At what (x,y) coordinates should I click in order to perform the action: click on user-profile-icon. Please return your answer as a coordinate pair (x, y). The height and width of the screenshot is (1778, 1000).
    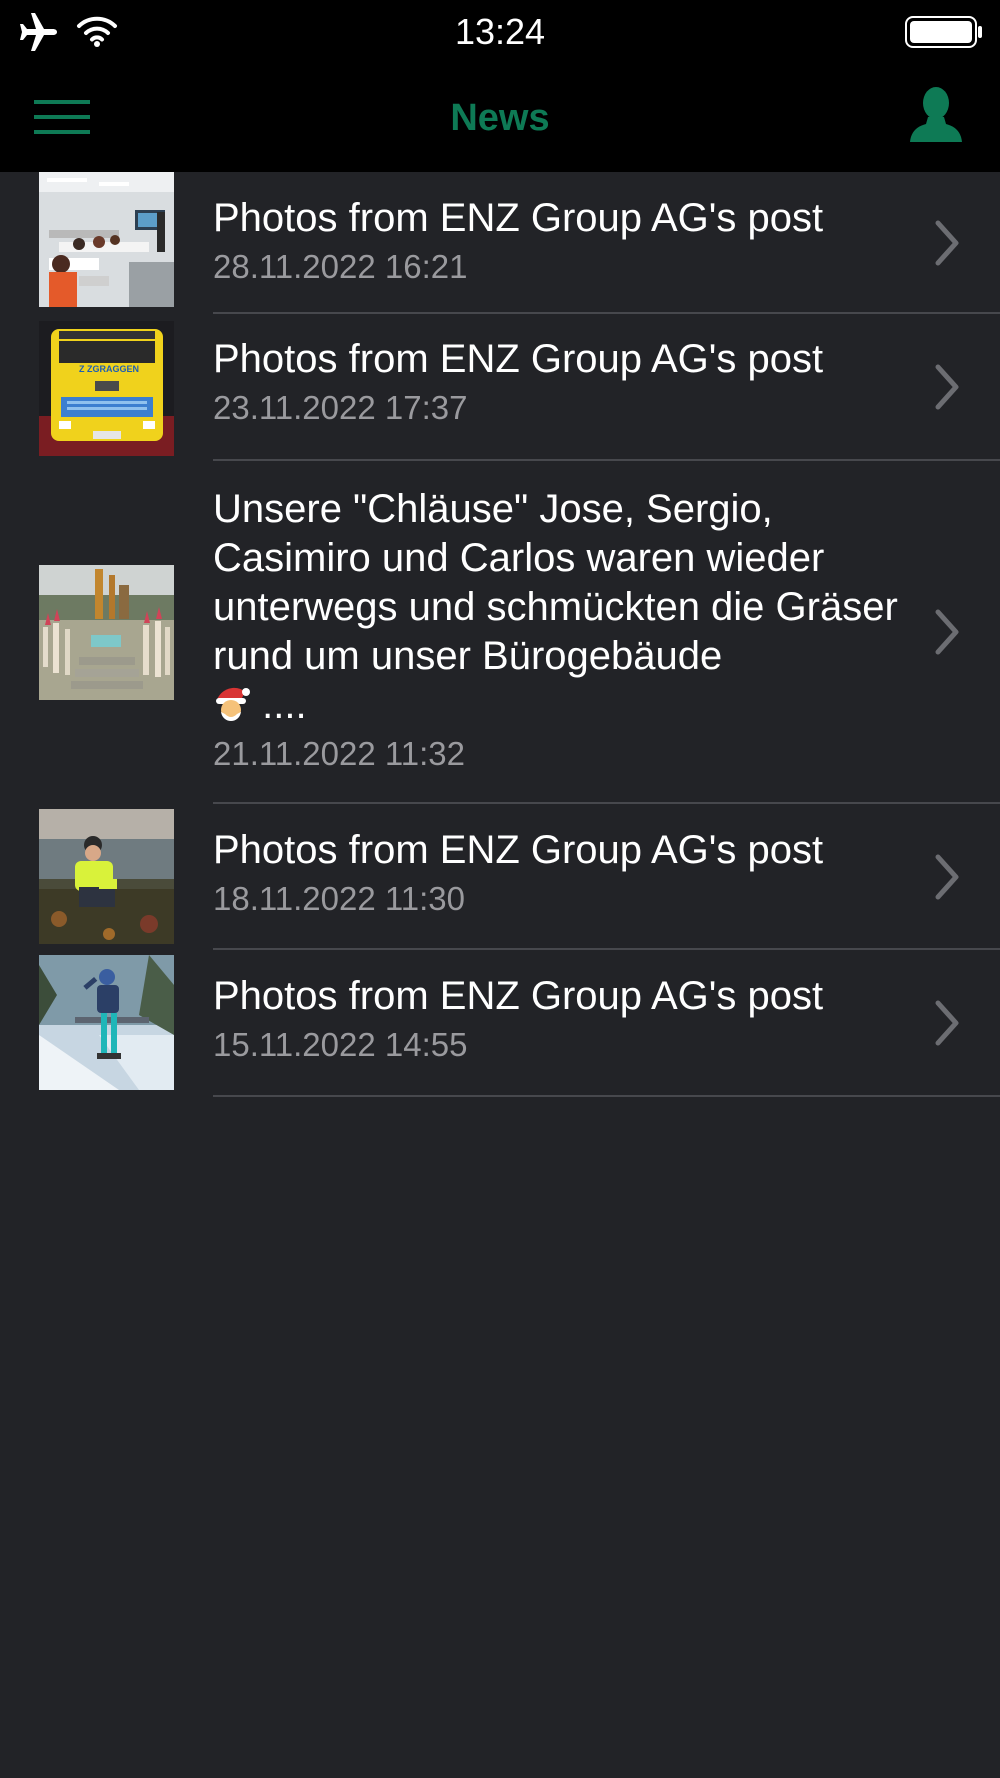
    Looking at the image, I should click on (936, 117).